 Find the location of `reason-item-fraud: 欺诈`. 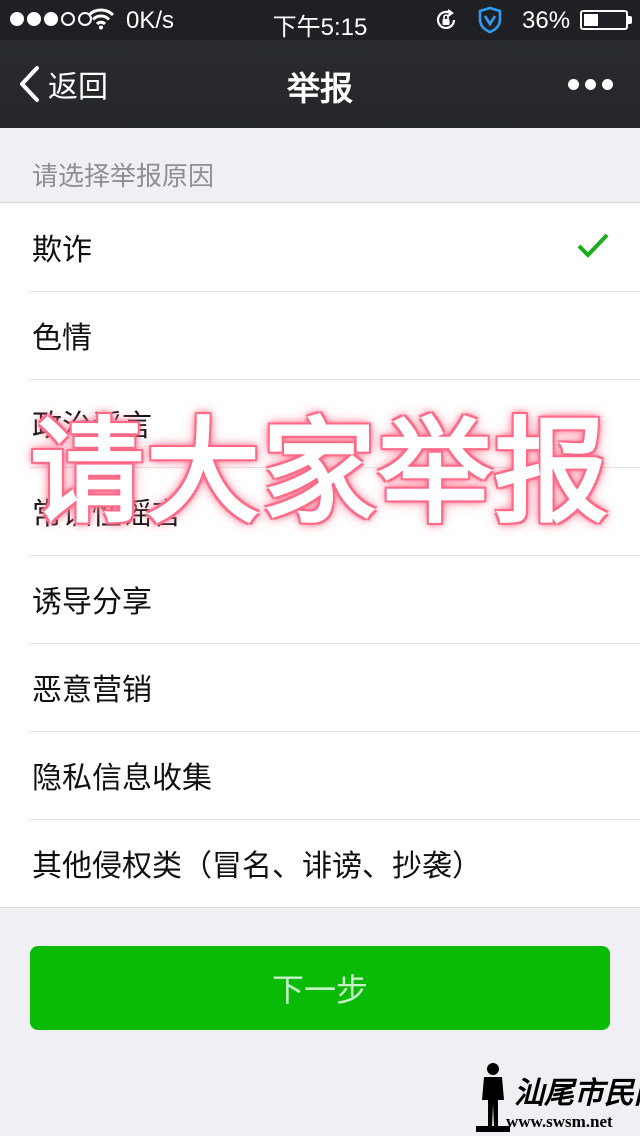

reason-item-fraud: 欺诈 is located at coordinates (320, 247).